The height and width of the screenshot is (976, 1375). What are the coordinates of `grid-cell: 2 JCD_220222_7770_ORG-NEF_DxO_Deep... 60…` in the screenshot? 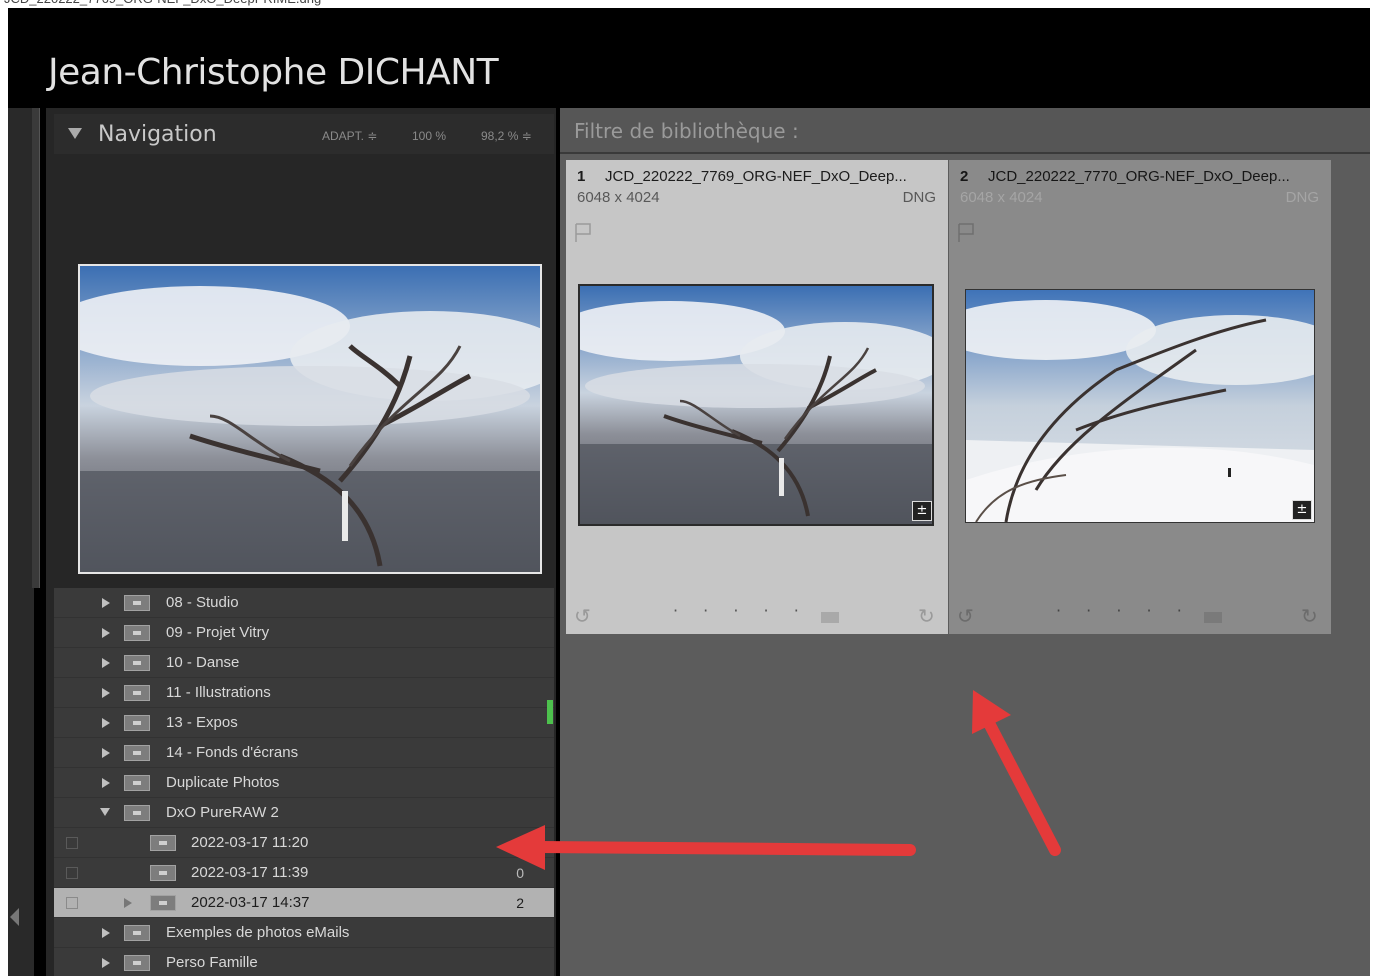 It's located at (1140, 397).